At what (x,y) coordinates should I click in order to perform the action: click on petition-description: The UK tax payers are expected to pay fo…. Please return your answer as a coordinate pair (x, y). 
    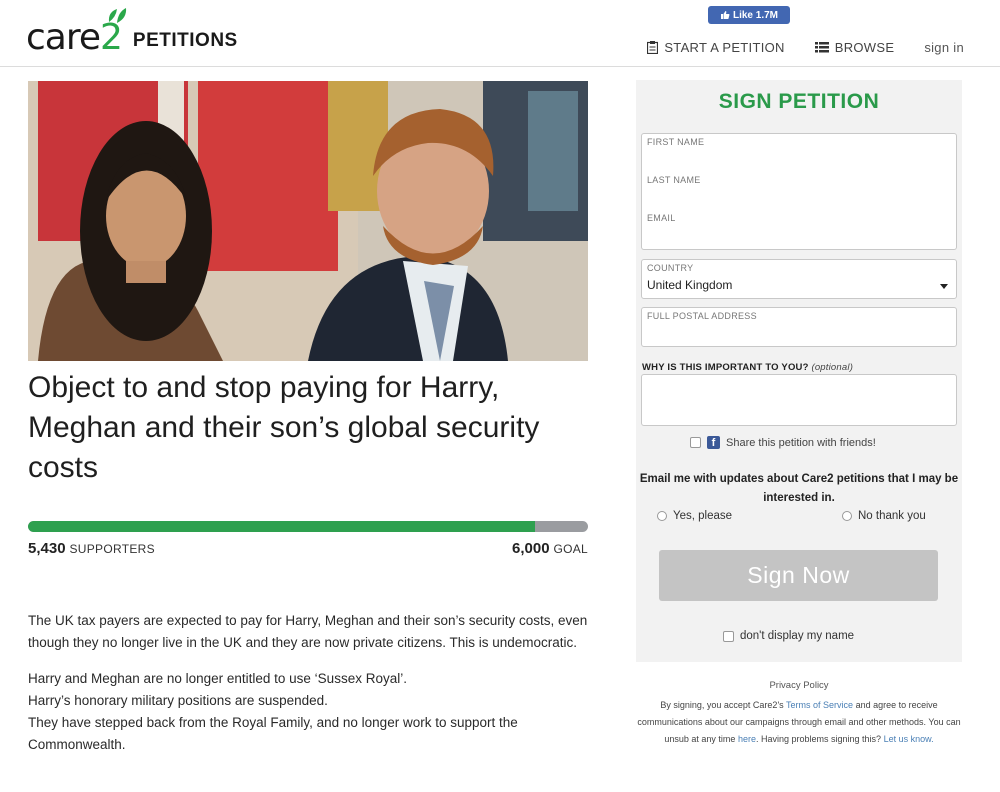
    Looking at the image, I should click on (308, 690).